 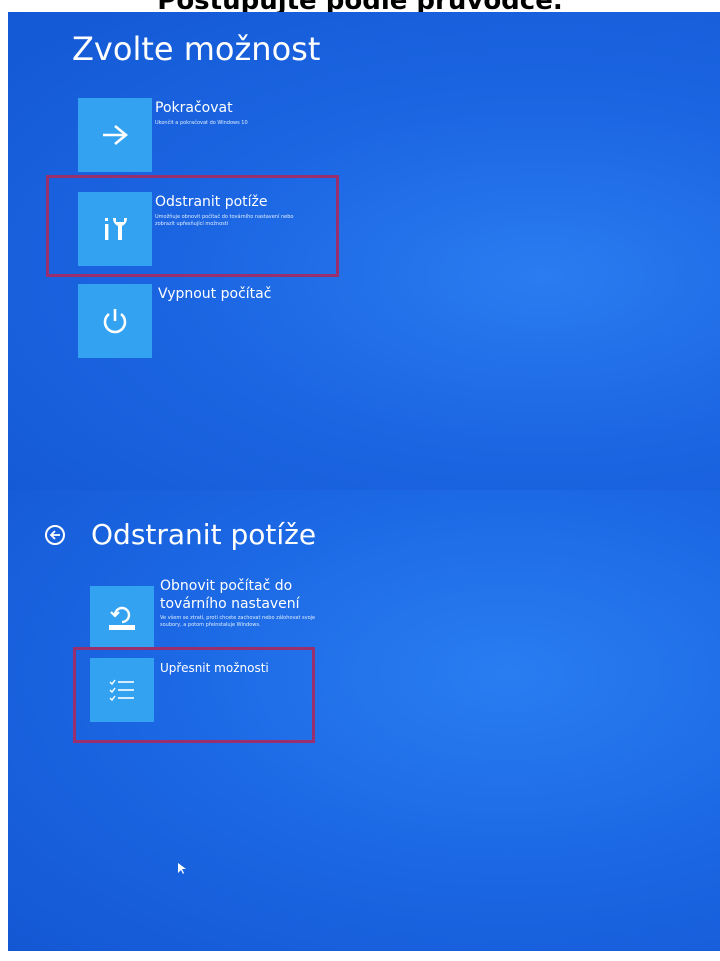 I want to click on bottom-margin, so click(x=360, y=956).